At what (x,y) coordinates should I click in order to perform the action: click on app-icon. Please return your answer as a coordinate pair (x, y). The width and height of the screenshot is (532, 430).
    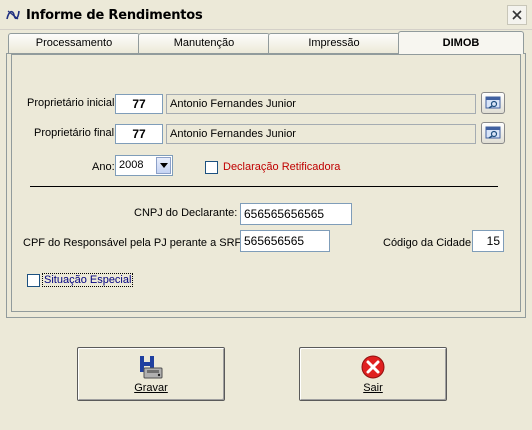
    Looking at the image, I should click on (13, 15).